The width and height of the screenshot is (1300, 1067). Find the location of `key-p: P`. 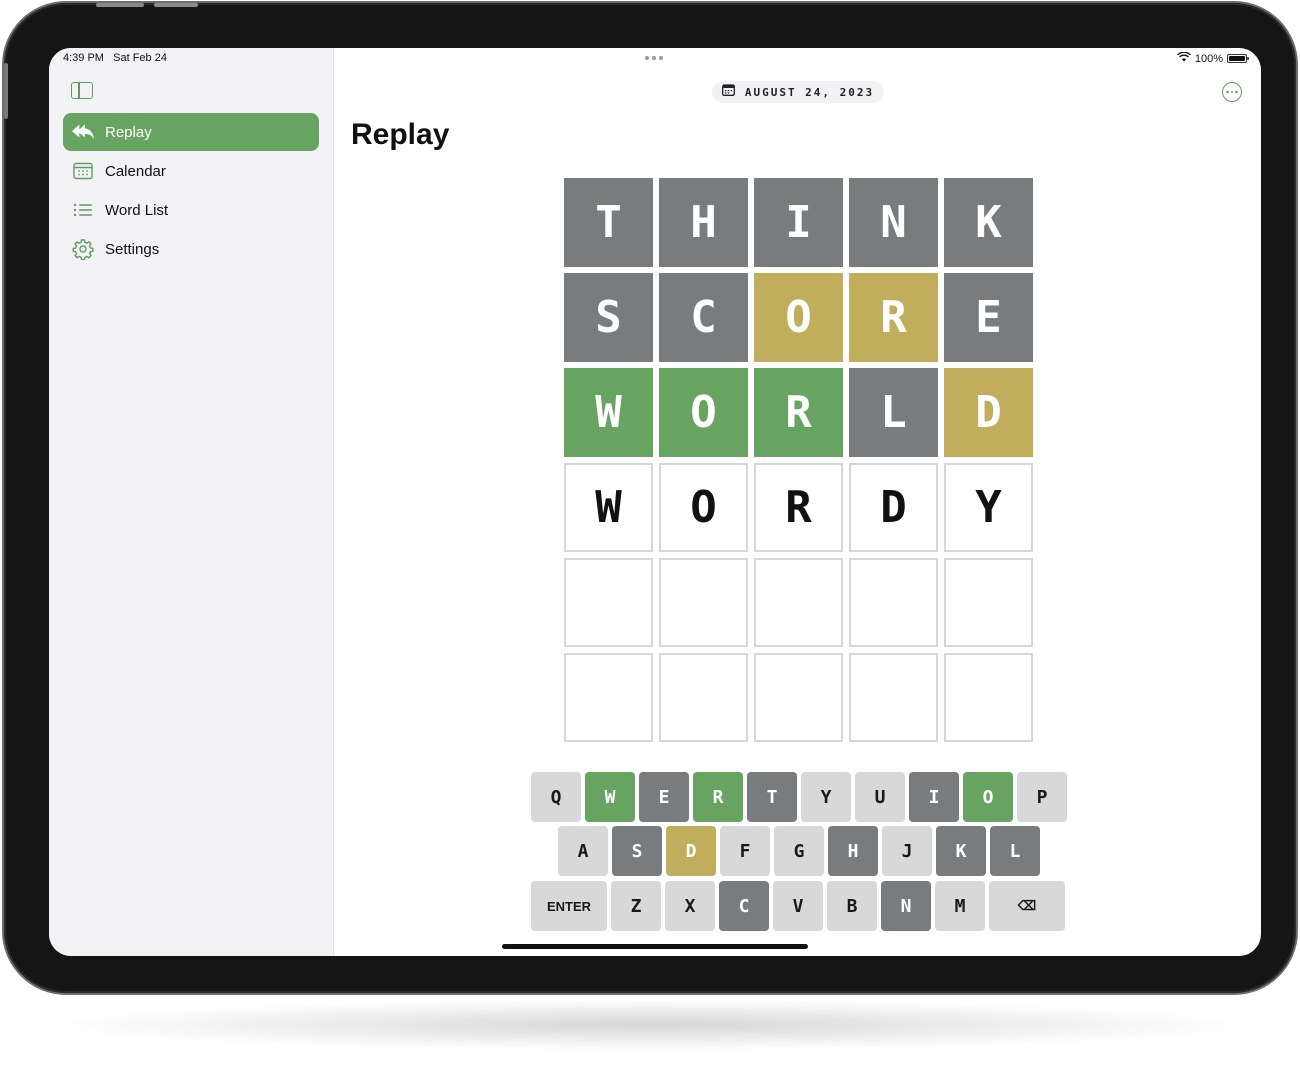

key-p: P is located at coordinates (1042, 797).